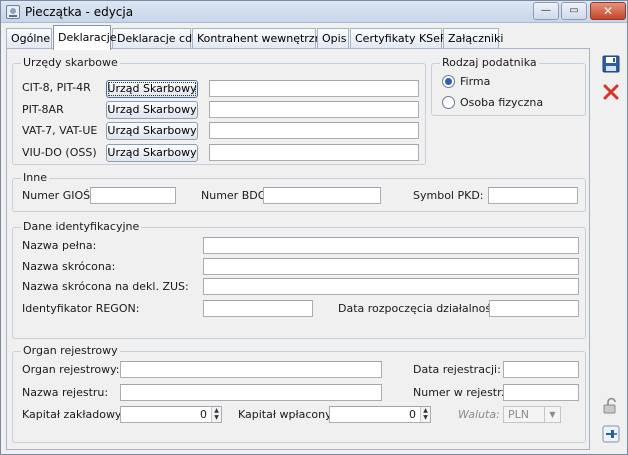  I want to click on label-symbol-pkd: Symbol PKD:, so click(448, 195).